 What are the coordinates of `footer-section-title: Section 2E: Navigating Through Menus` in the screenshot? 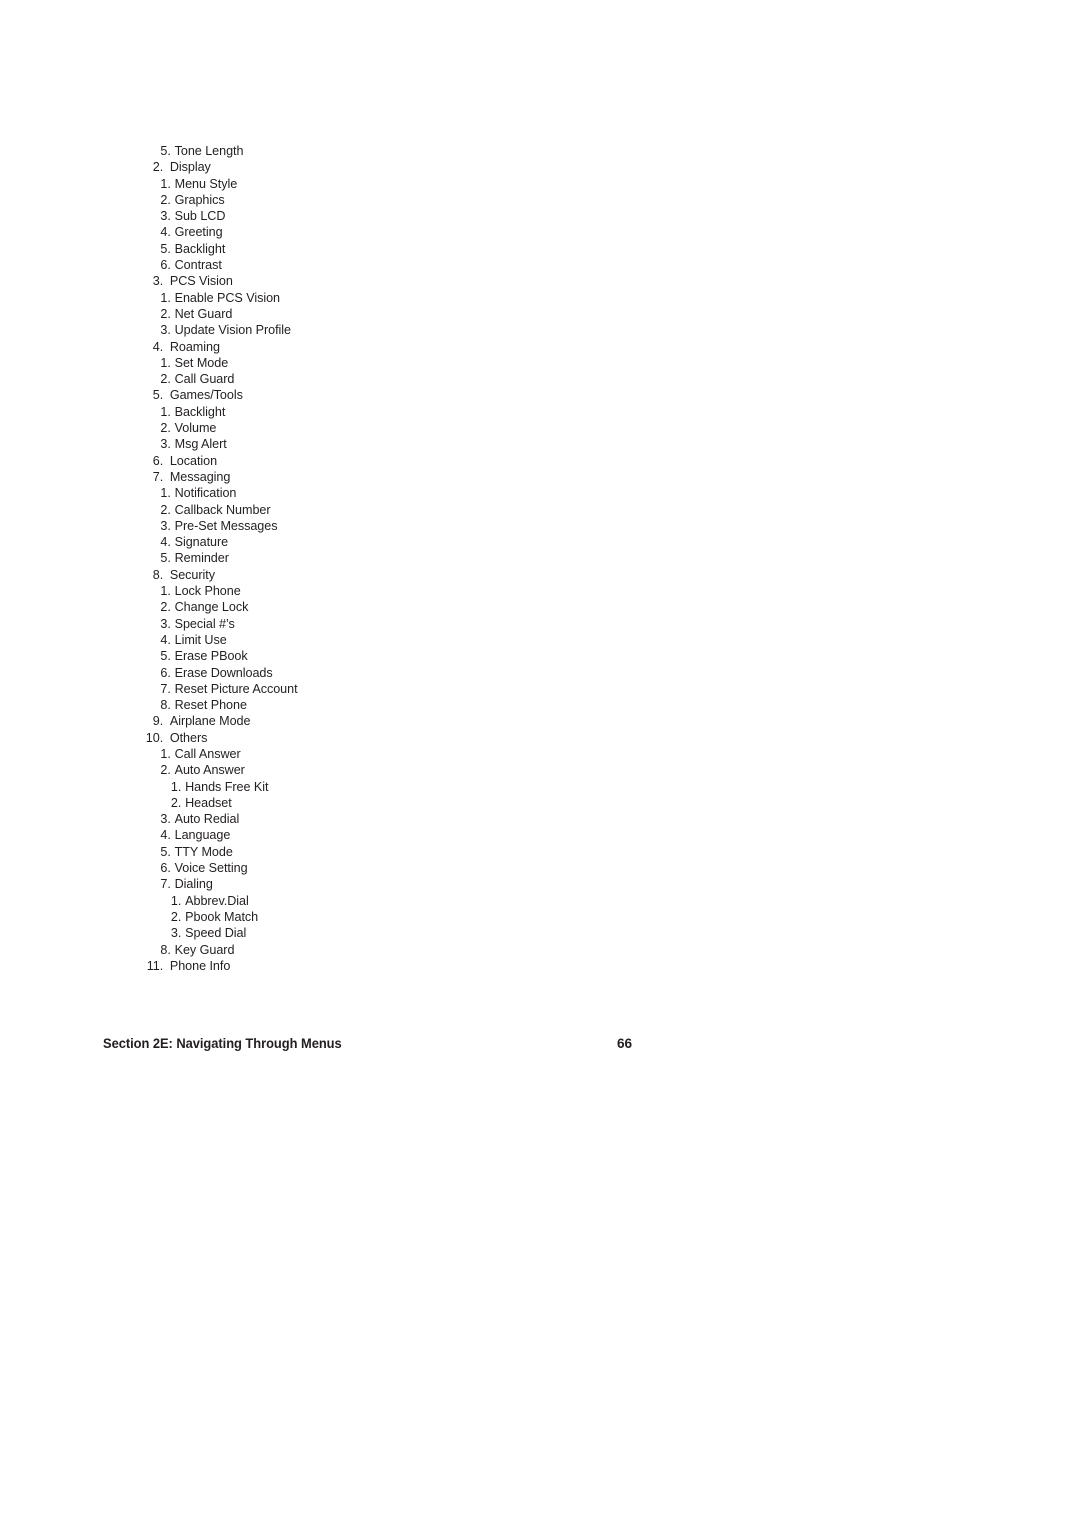 It's located at (222, 1043).